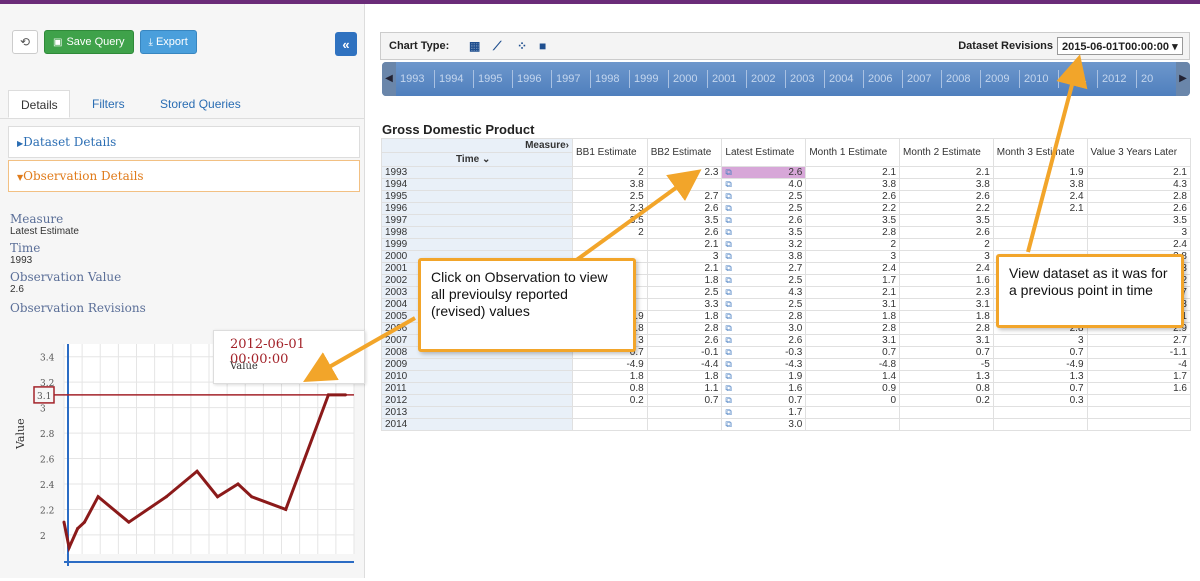  What do you see at coordinates (946, 364) in the screenshot?
I see `observation-cell: -5` at bounding box center [946, 364].